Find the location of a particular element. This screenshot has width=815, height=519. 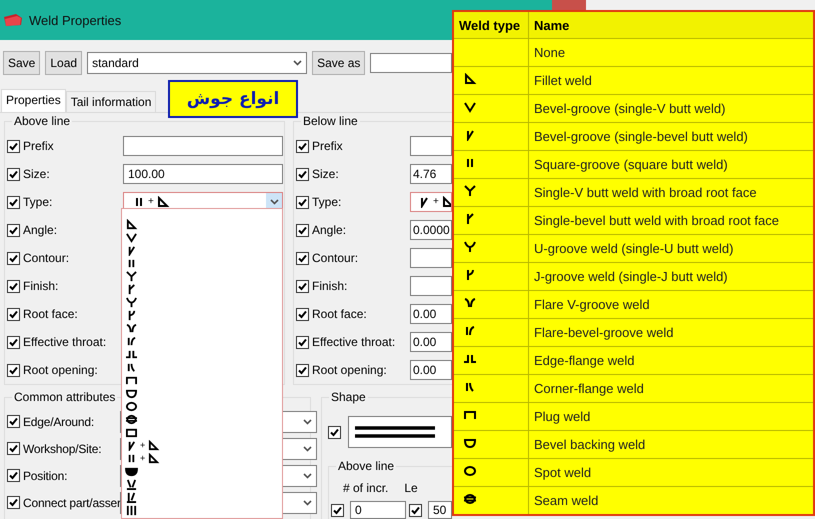

text-field: 0 is located at coordinates (378, 510).